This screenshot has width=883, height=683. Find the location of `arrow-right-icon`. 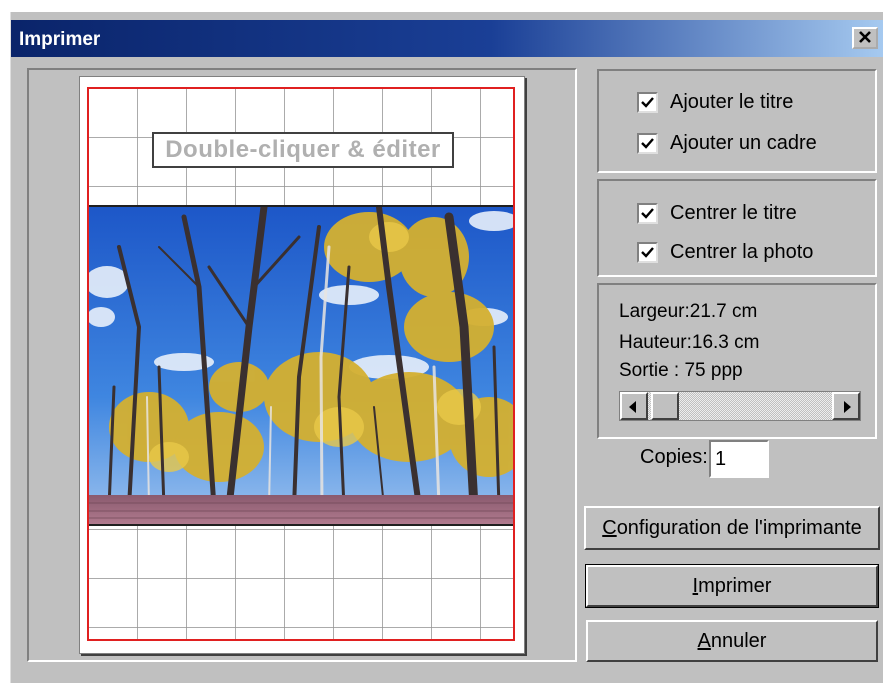

arrow-right-icon is located at coordinates (847, 407).